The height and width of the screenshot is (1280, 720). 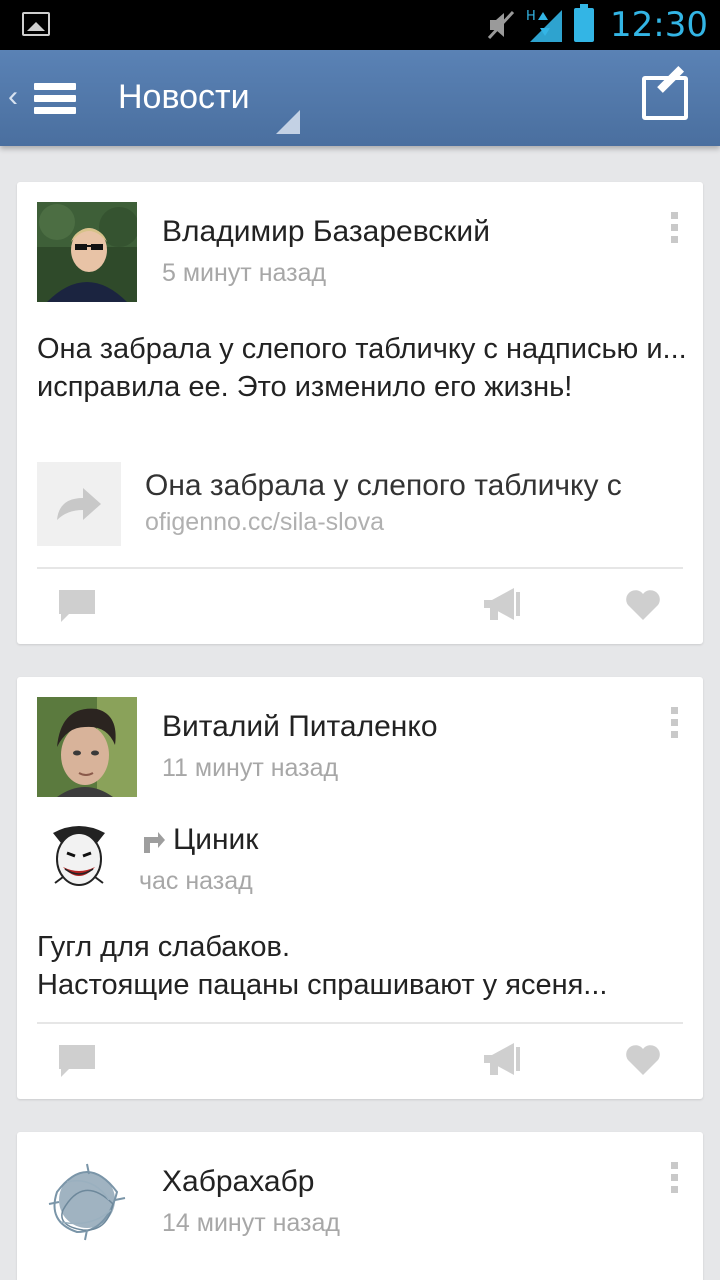 I want to click on link-url: ofigenno.cc/sila-slova, so click(x=264, y=522).